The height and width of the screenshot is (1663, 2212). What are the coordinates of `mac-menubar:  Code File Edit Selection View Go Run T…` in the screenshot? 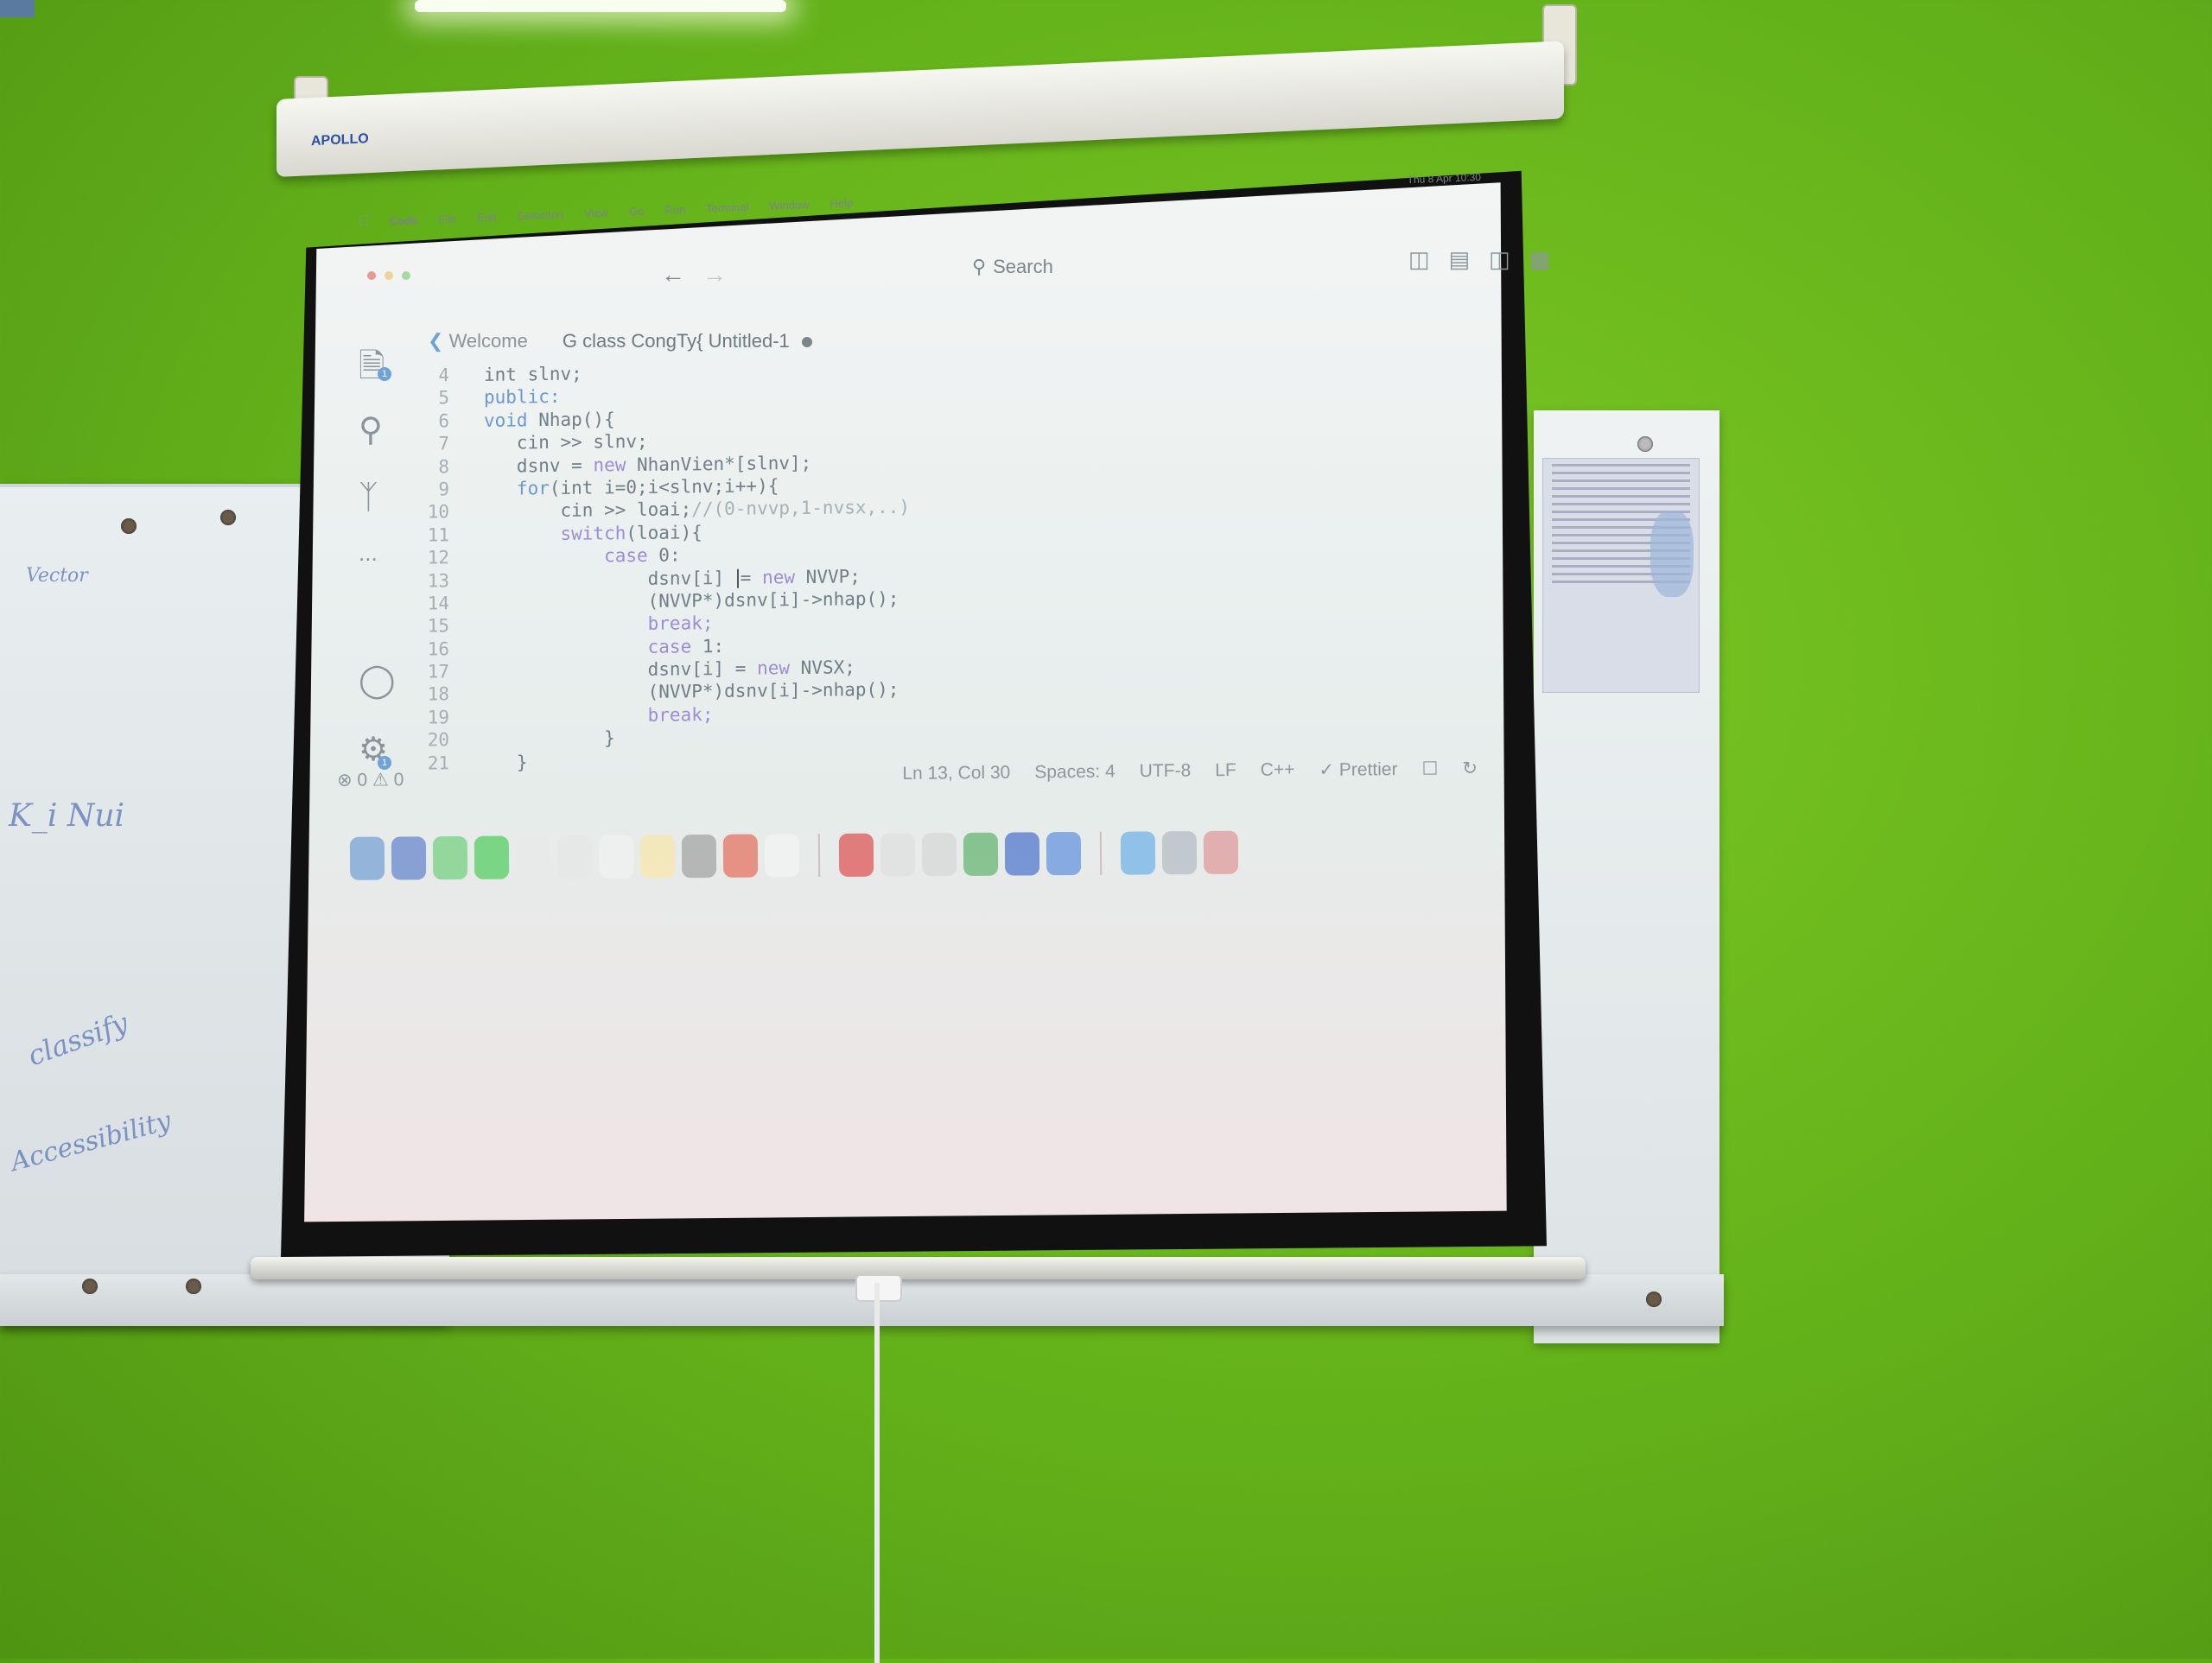 It's located at (920, 200).